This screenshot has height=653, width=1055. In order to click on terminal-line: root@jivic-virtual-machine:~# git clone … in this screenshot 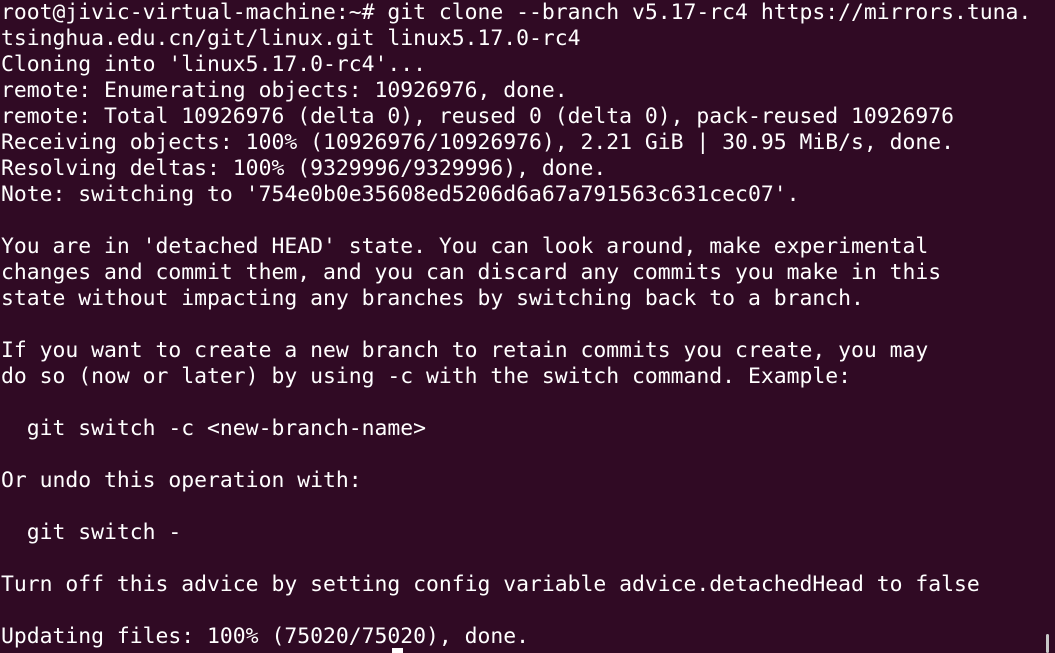, I will do `click(516, 12)`.